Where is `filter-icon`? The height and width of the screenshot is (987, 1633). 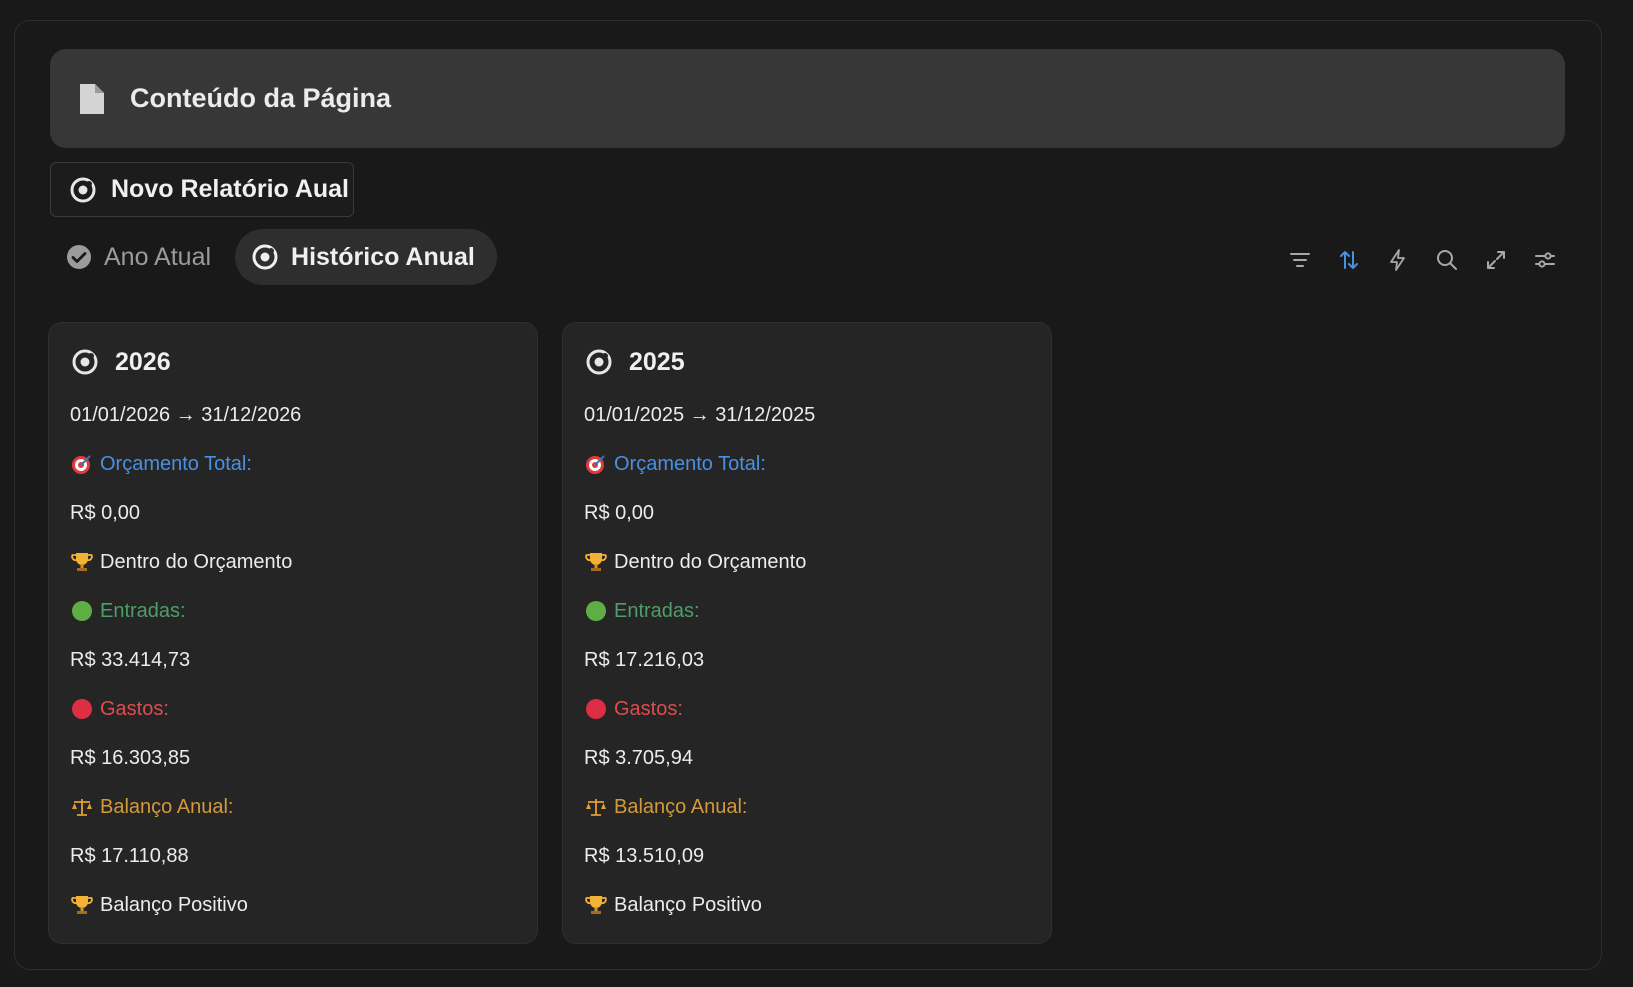 filter-icon is located at coordinates (1299, 260).